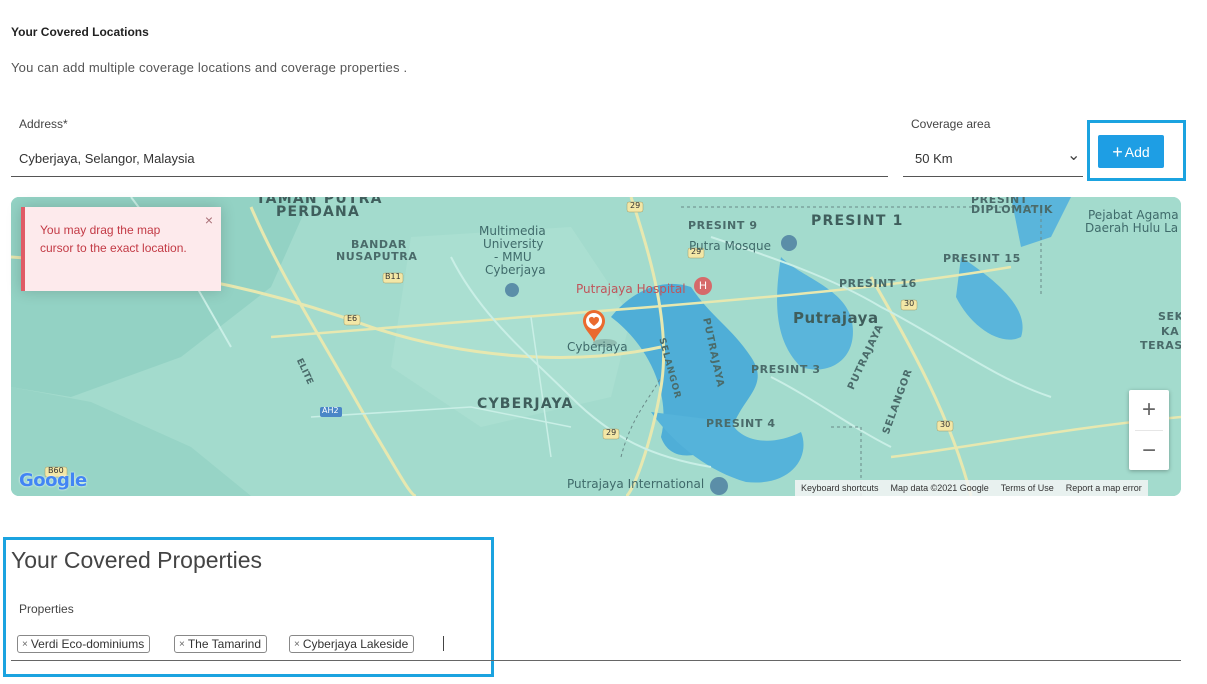  I want to click on route-ah2-label: AH2, so click(330, 410).